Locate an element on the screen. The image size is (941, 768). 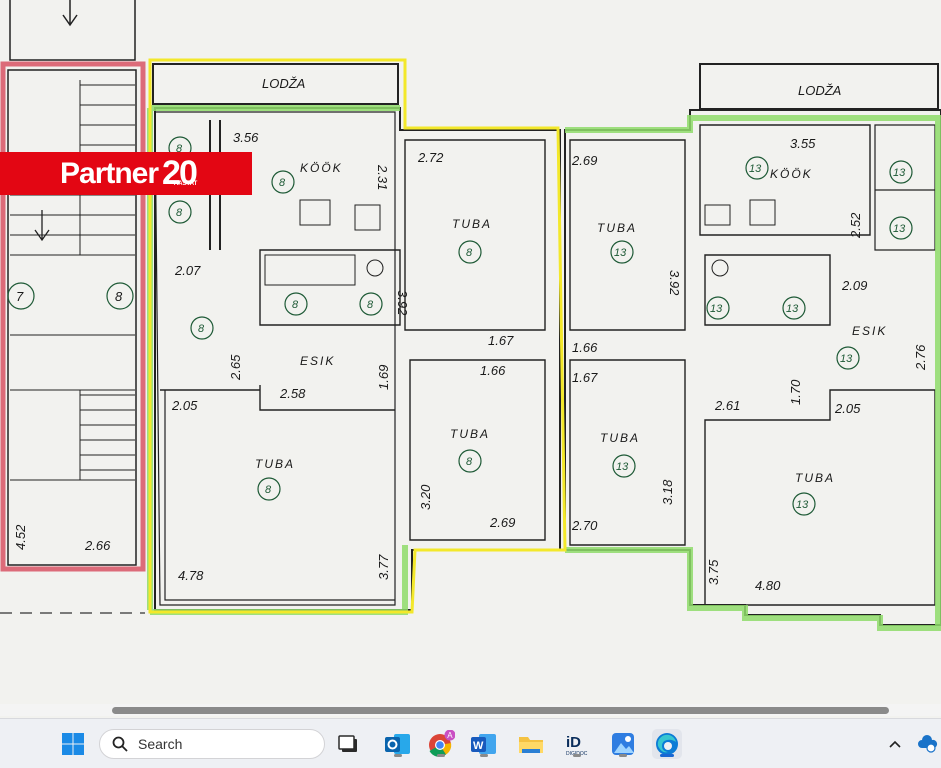
word-button: W is located at coordinates (484, 744).